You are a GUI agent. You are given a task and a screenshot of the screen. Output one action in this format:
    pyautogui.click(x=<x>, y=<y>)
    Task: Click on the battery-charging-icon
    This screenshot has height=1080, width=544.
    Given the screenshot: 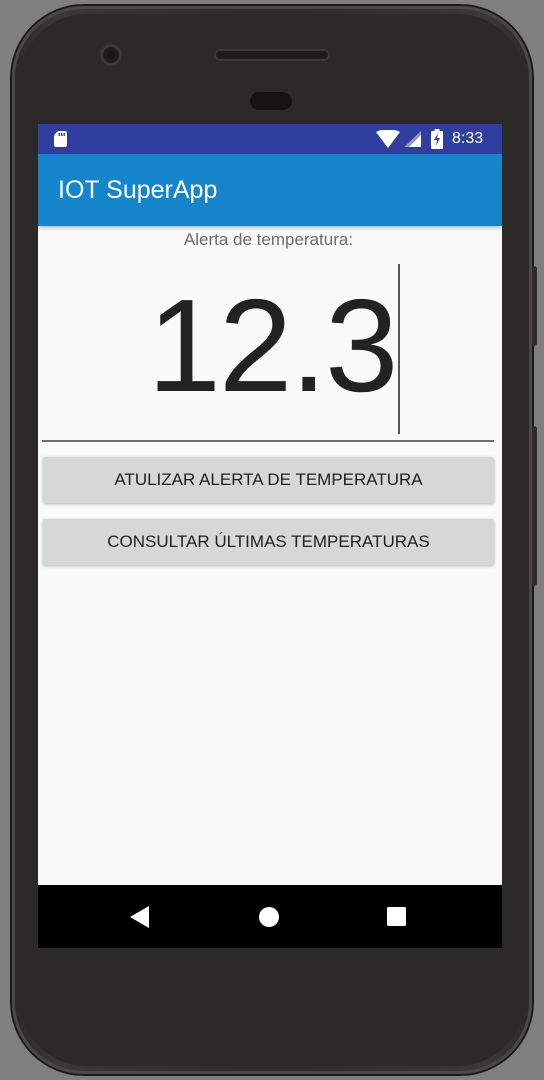 What is the action you would take?
    pyautogui.click(x=437, y=139)
    